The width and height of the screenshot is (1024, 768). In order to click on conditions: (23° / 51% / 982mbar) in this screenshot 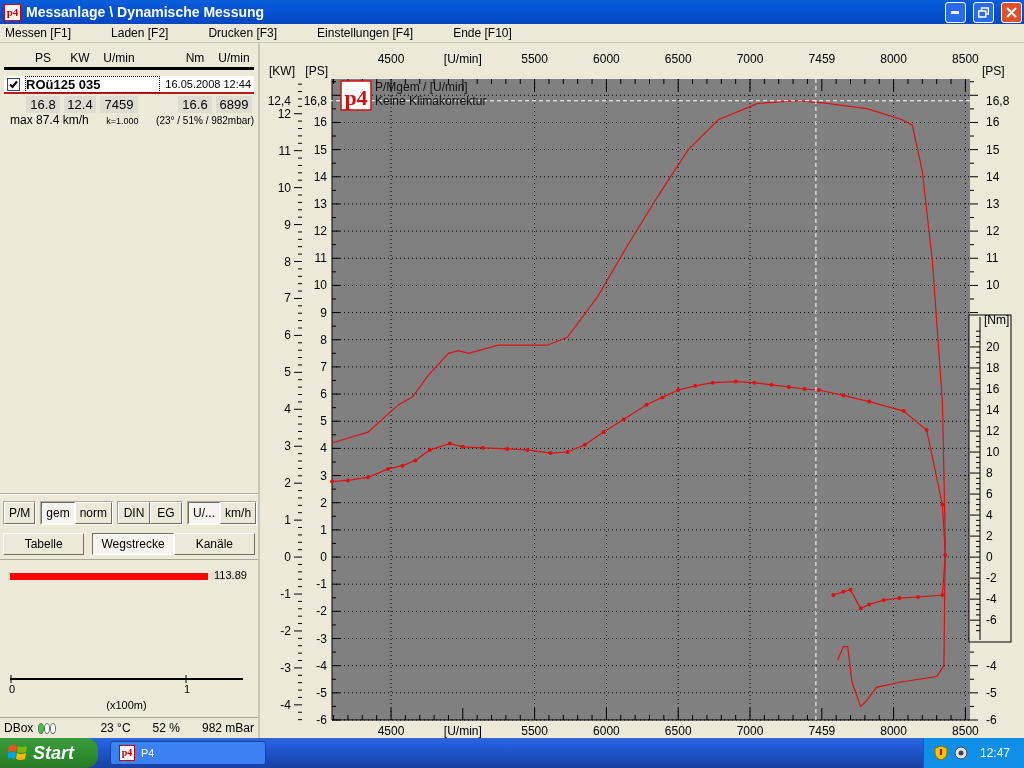, I will do `click(205, 120)`.